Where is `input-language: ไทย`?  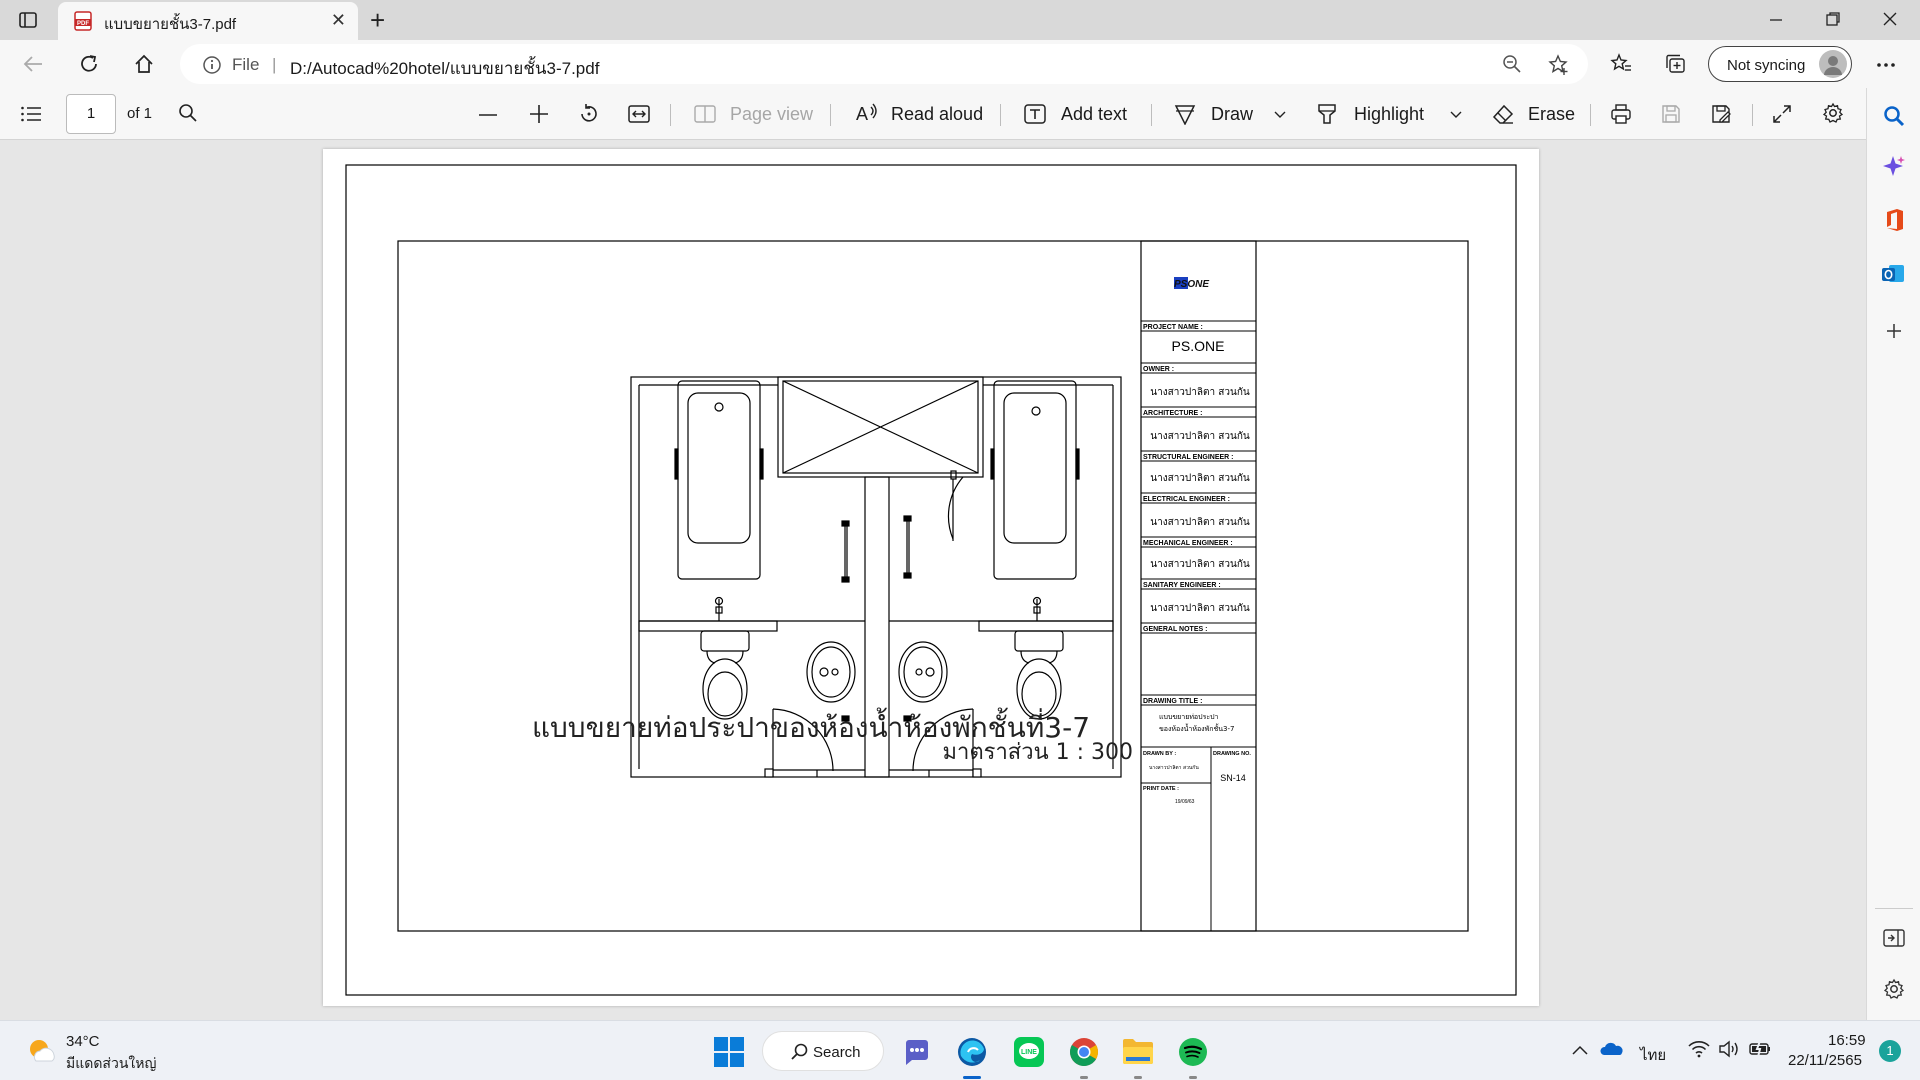
input-language: ไทย is located at coordinates (1653, 1055).